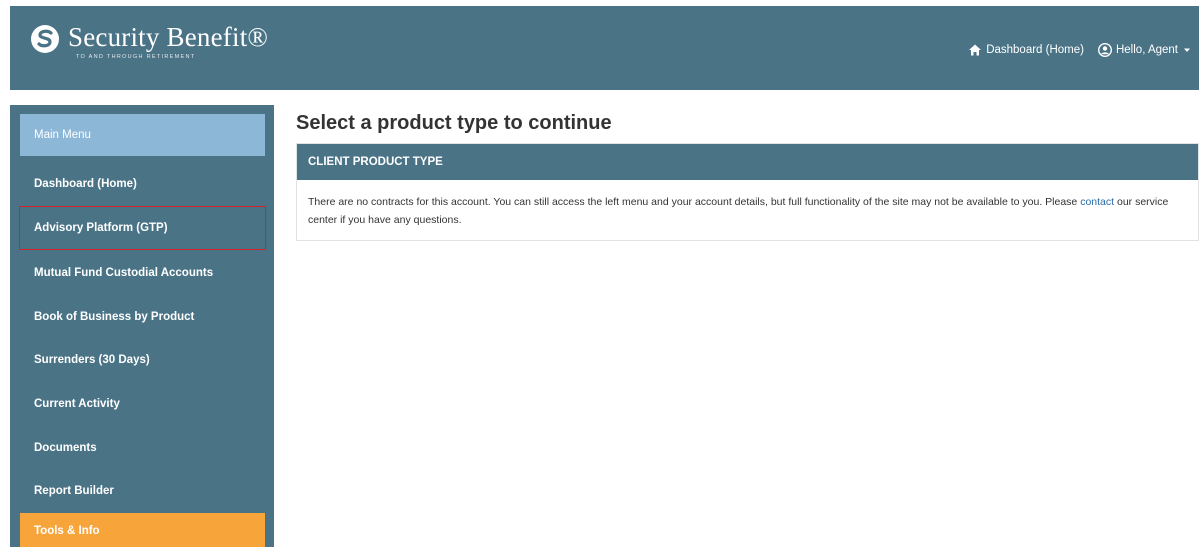 The width and height of the screenshot is (1199, 547). I want to click on panel-header: CLIENT PRODUCT TYPE, so click(747, 162).